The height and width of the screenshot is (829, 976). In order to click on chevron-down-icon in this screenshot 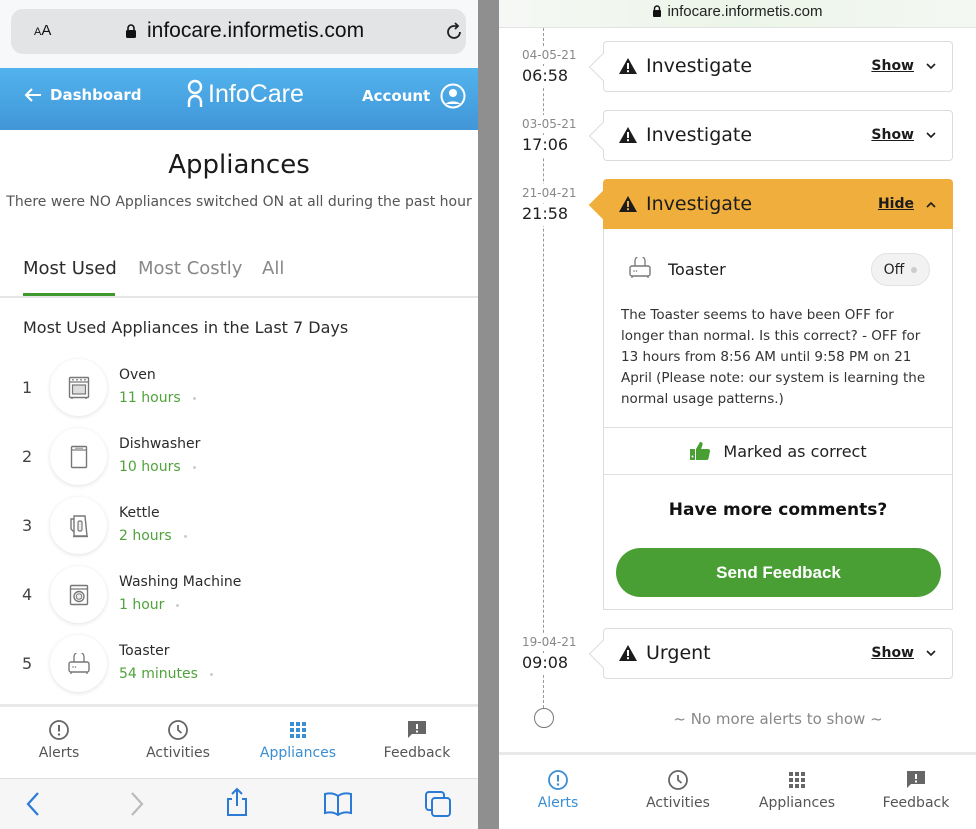, I will do `click(931, 134)`.